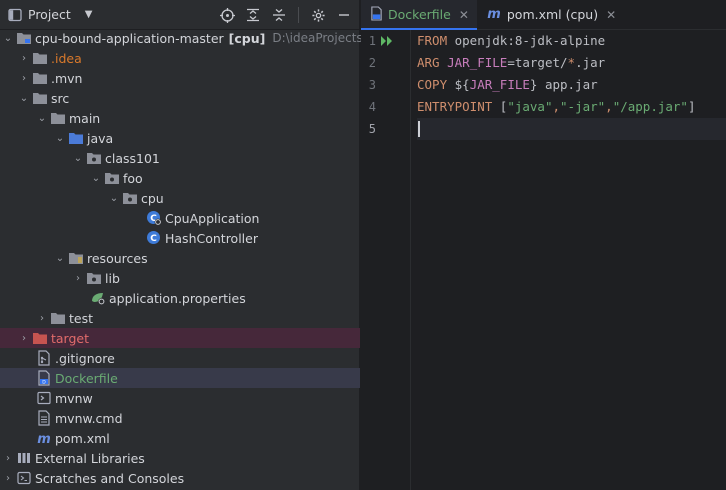 The width and height of the screenshot is (726, 490). I want to click on run-icon, so click(387, 42).